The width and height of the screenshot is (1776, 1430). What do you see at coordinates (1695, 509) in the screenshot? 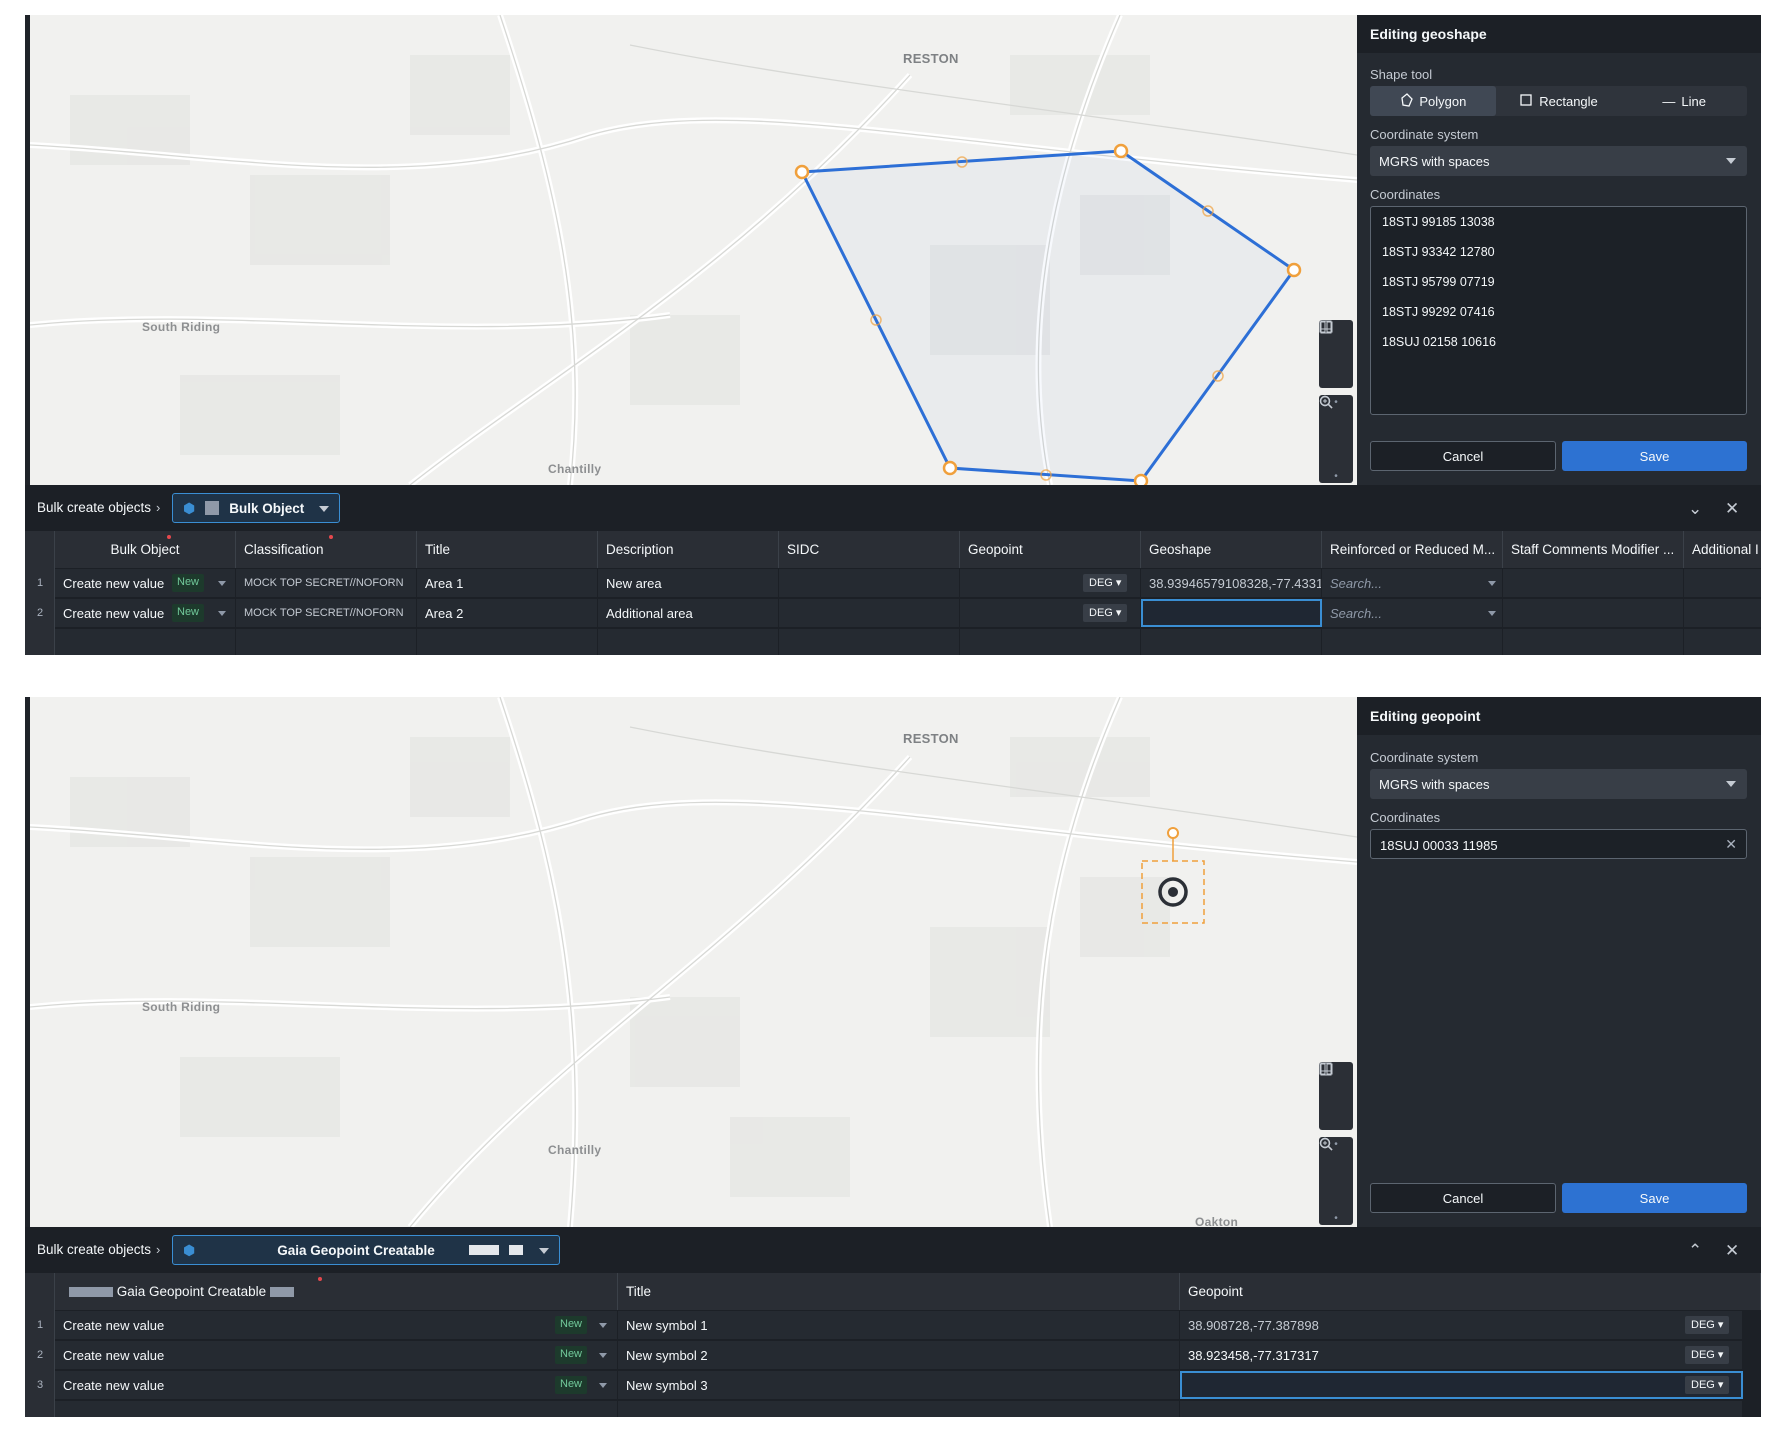
I see `collapse-icon: ⌄` at bounding box center [1695, 509].